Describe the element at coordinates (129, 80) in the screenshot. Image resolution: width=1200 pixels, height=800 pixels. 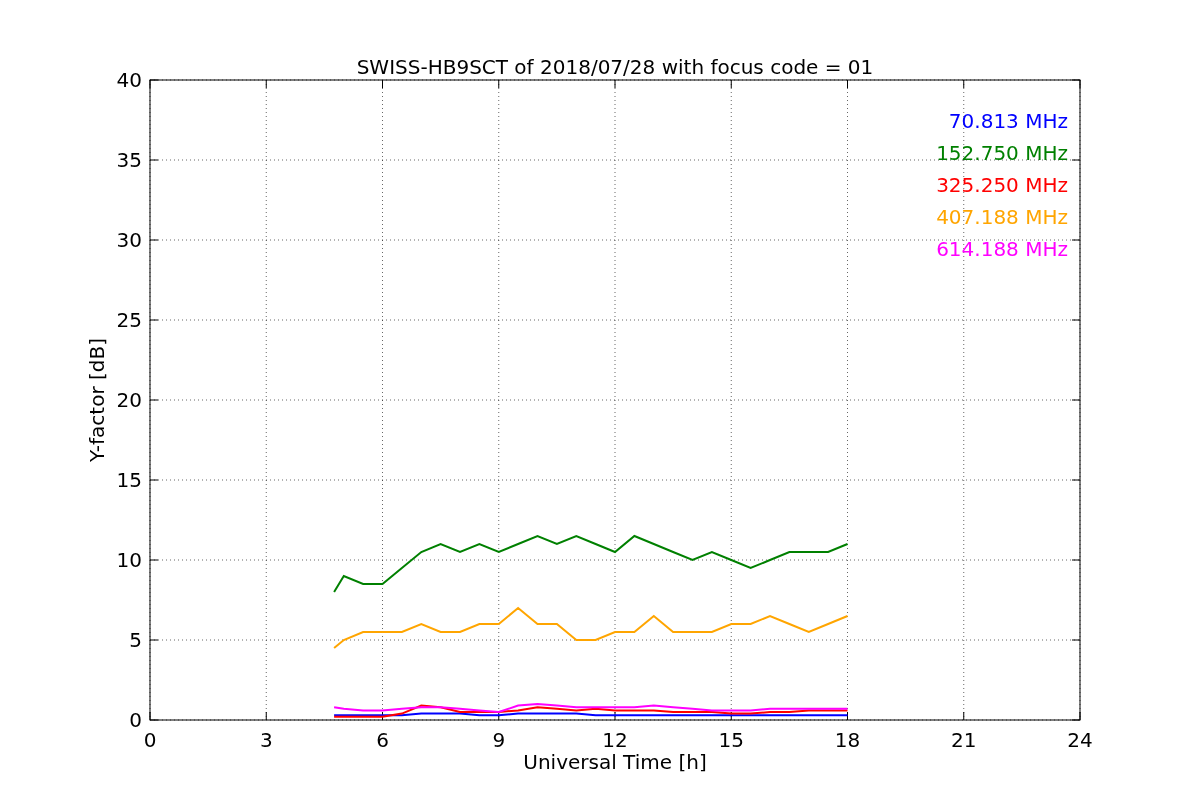
I see `y-tick-label: 40` at that location.